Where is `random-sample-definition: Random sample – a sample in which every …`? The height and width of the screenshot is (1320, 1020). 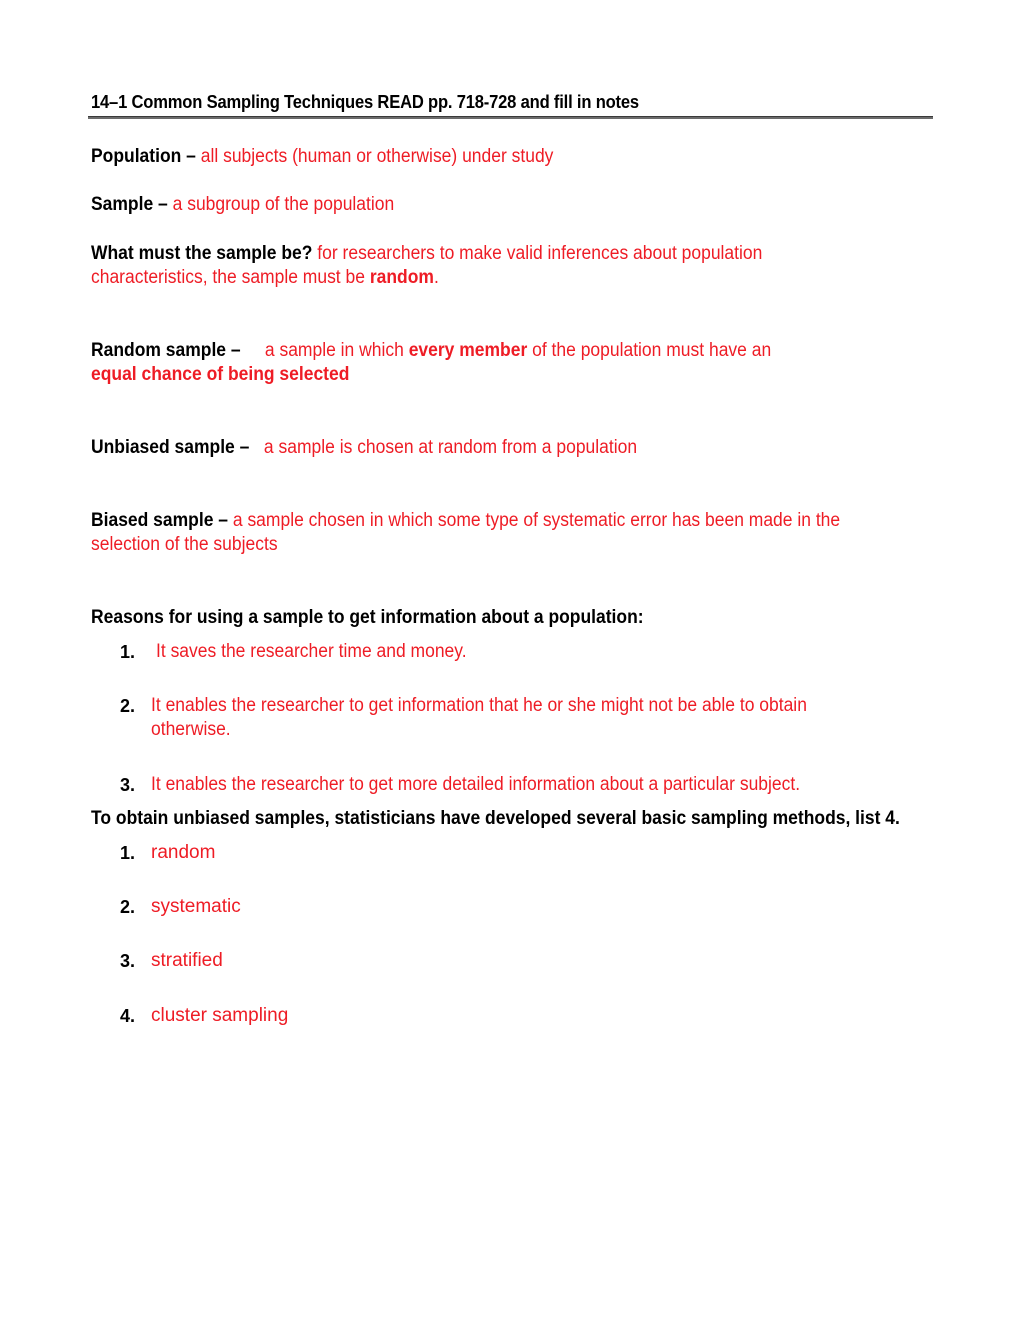 random-sample-definition: Random sample – a sample in which every … is located at coordinates (431, 351).